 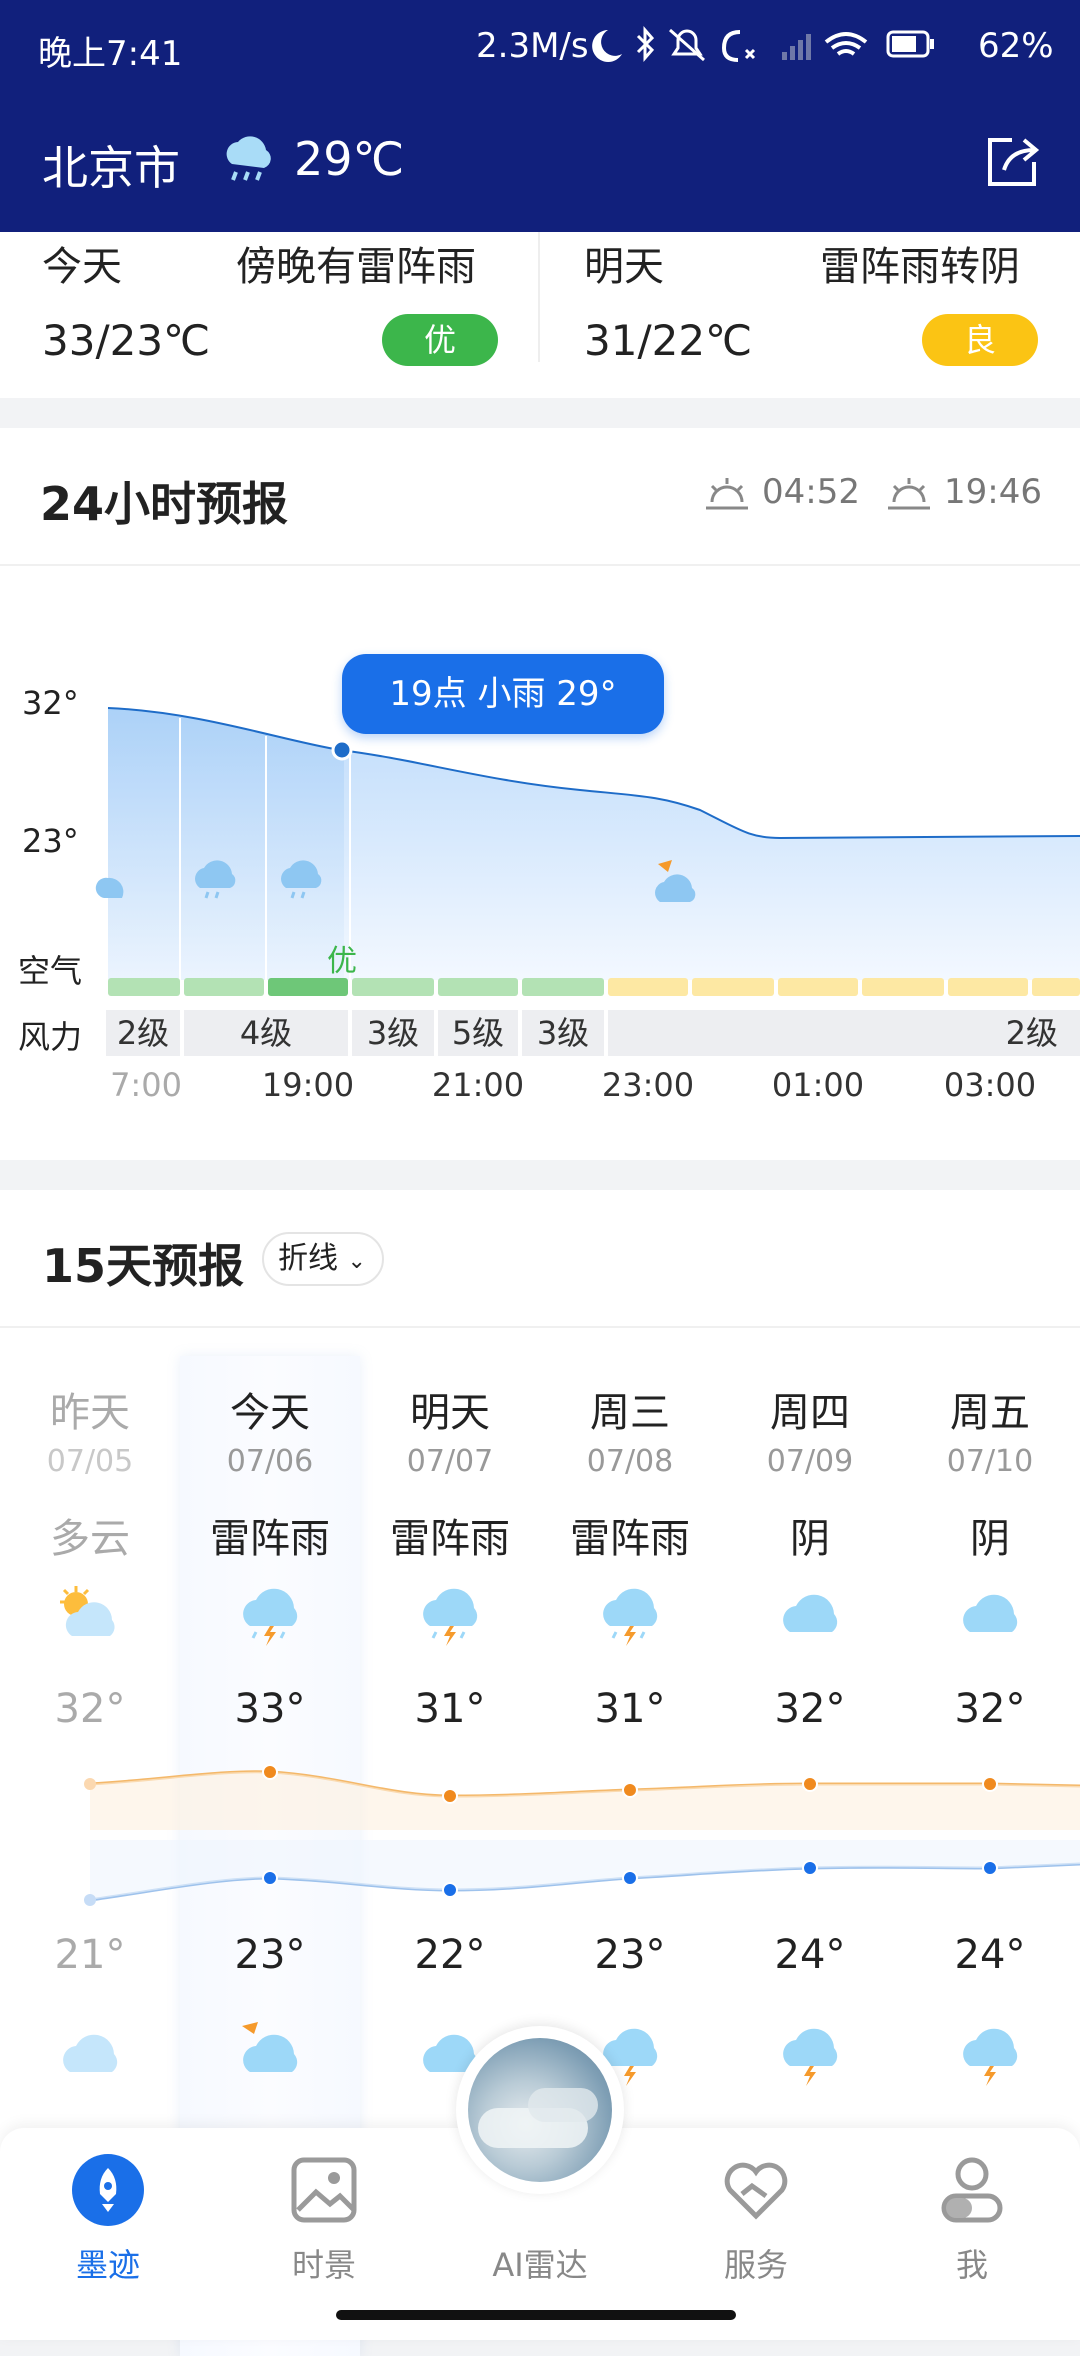 I want to click on wifi-icon, so click(x=846, y=44).